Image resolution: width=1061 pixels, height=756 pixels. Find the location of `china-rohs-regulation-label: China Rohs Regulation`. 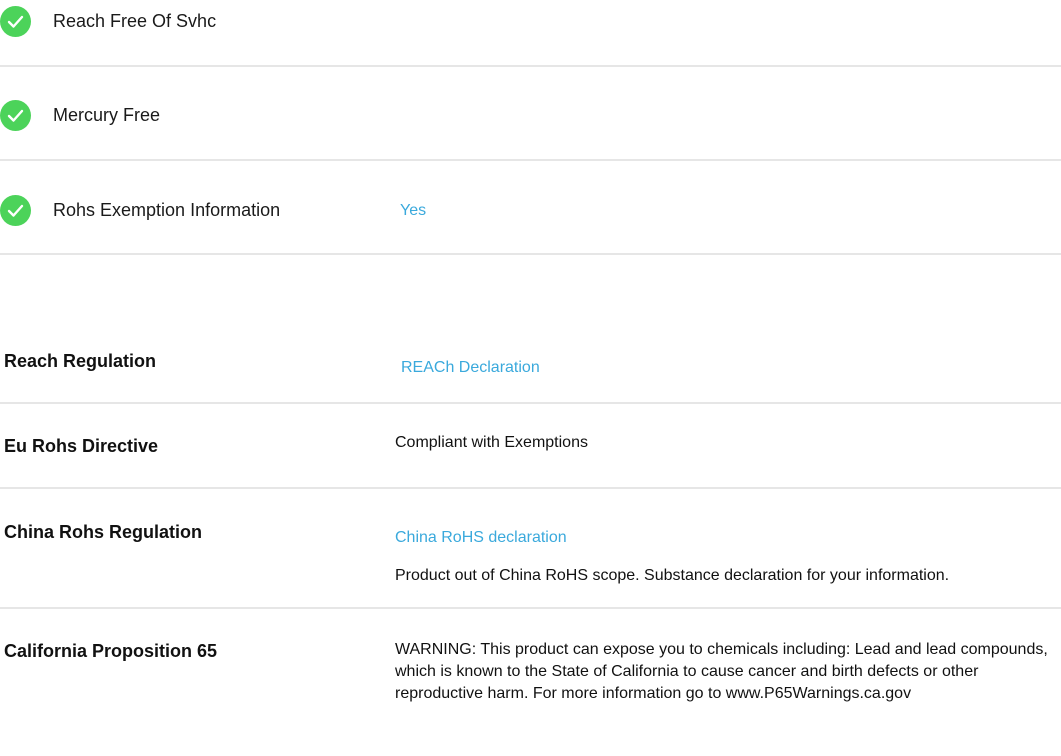

china-rohs-regulation-label: China Rohs Regulation is located at coordinates (103, 532).